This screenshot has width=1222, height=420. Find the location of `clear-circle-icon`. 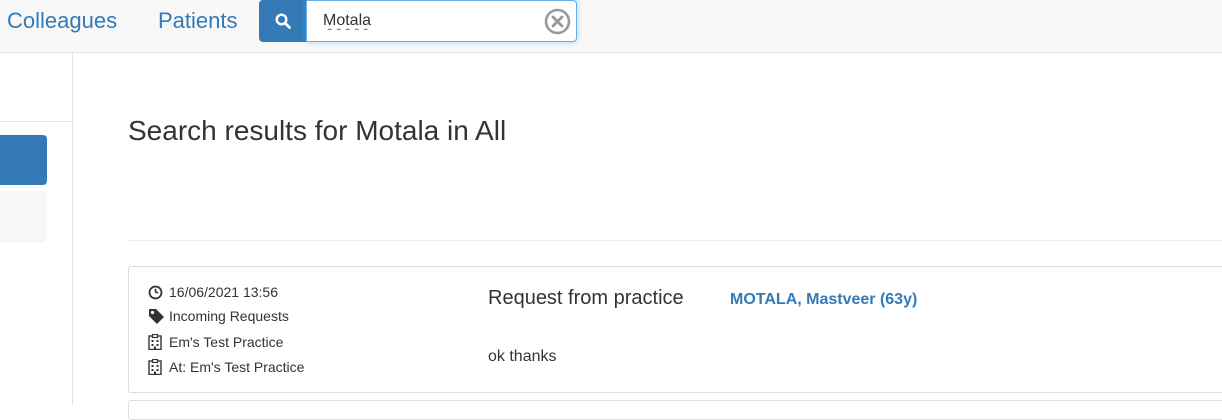

clear-circle-icon is located at coordinates (557, 21).